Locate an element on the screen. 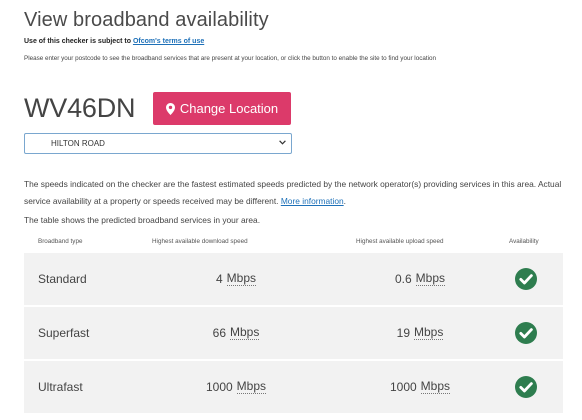 Image resolution: width=582 pixels, height=420 pixels. row-broadband-type: Ultrafast is located at coordinates (60, 387).